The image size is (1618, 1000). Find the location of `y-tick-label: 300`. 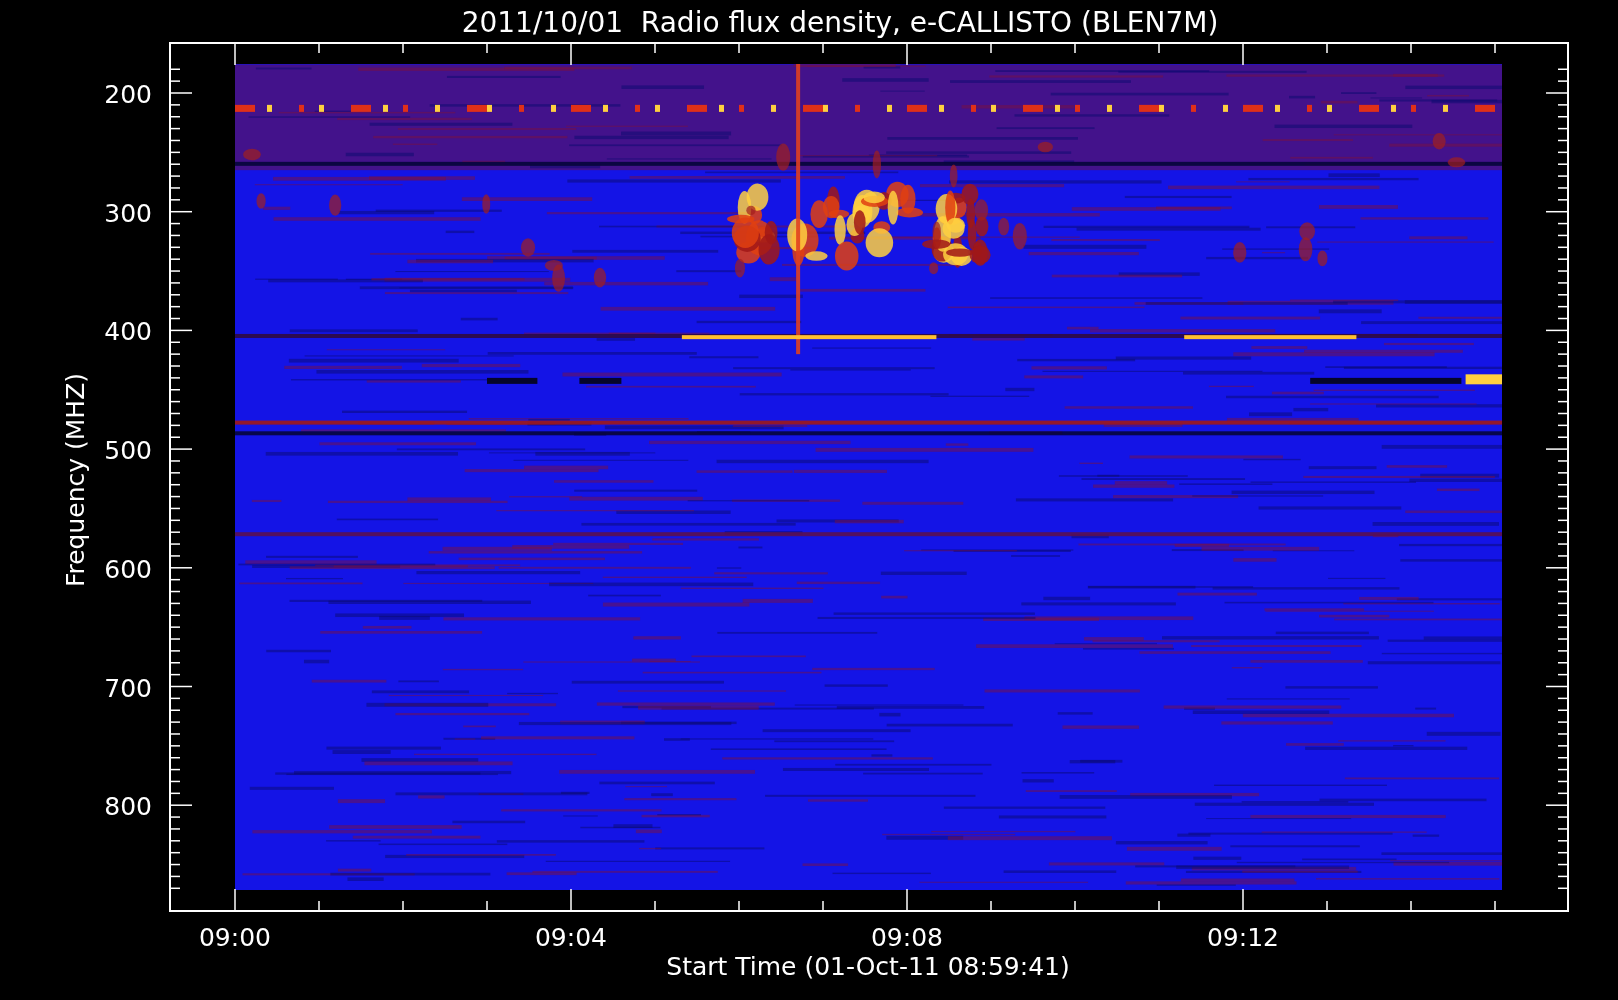

y-tick-label: 300 is located at coordinates (128, 213).